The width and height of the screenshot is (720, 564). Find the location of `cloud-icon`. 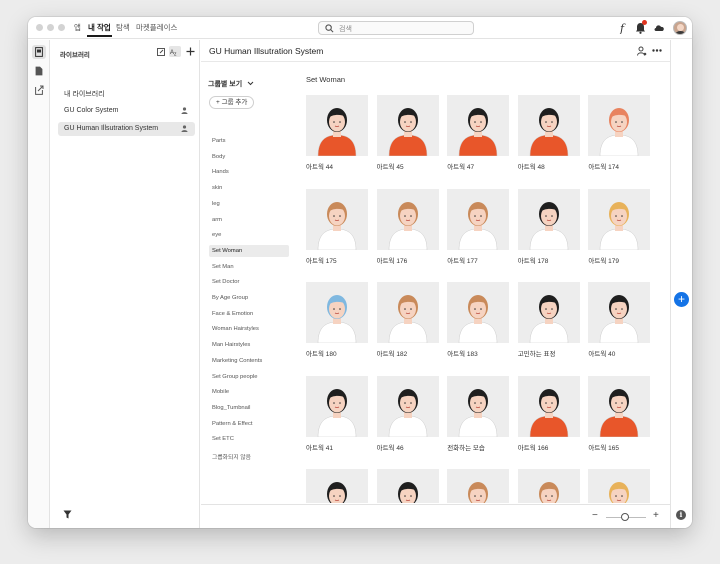

cloud-icon is located at coordinates (659, 28).